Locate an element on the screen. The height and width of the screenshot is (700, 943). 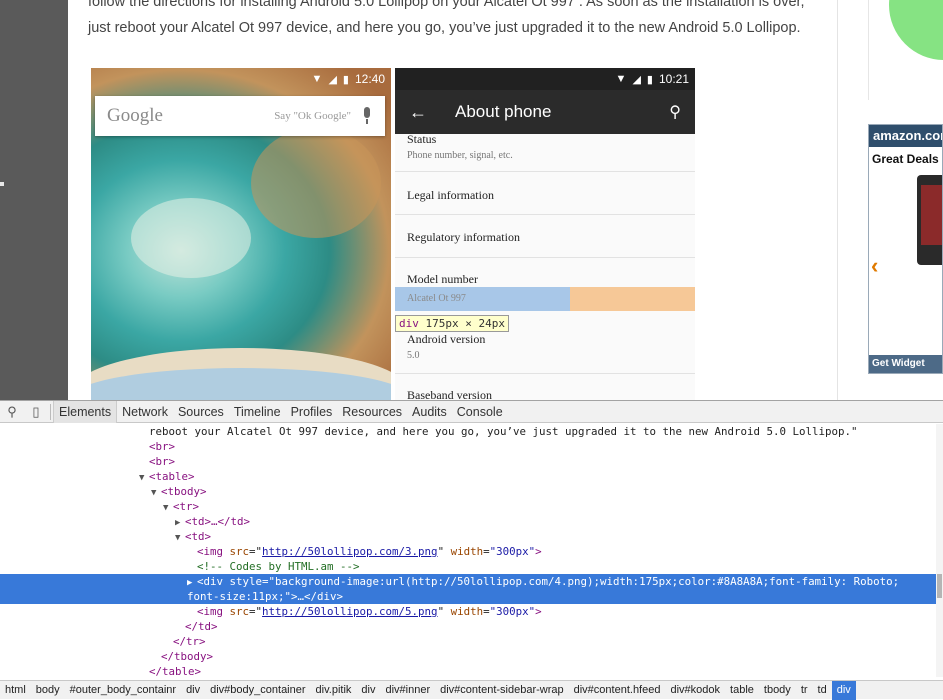
dom-node-td-collapsed: ▶ <td>…</td> is located at coordinates (468, 521).